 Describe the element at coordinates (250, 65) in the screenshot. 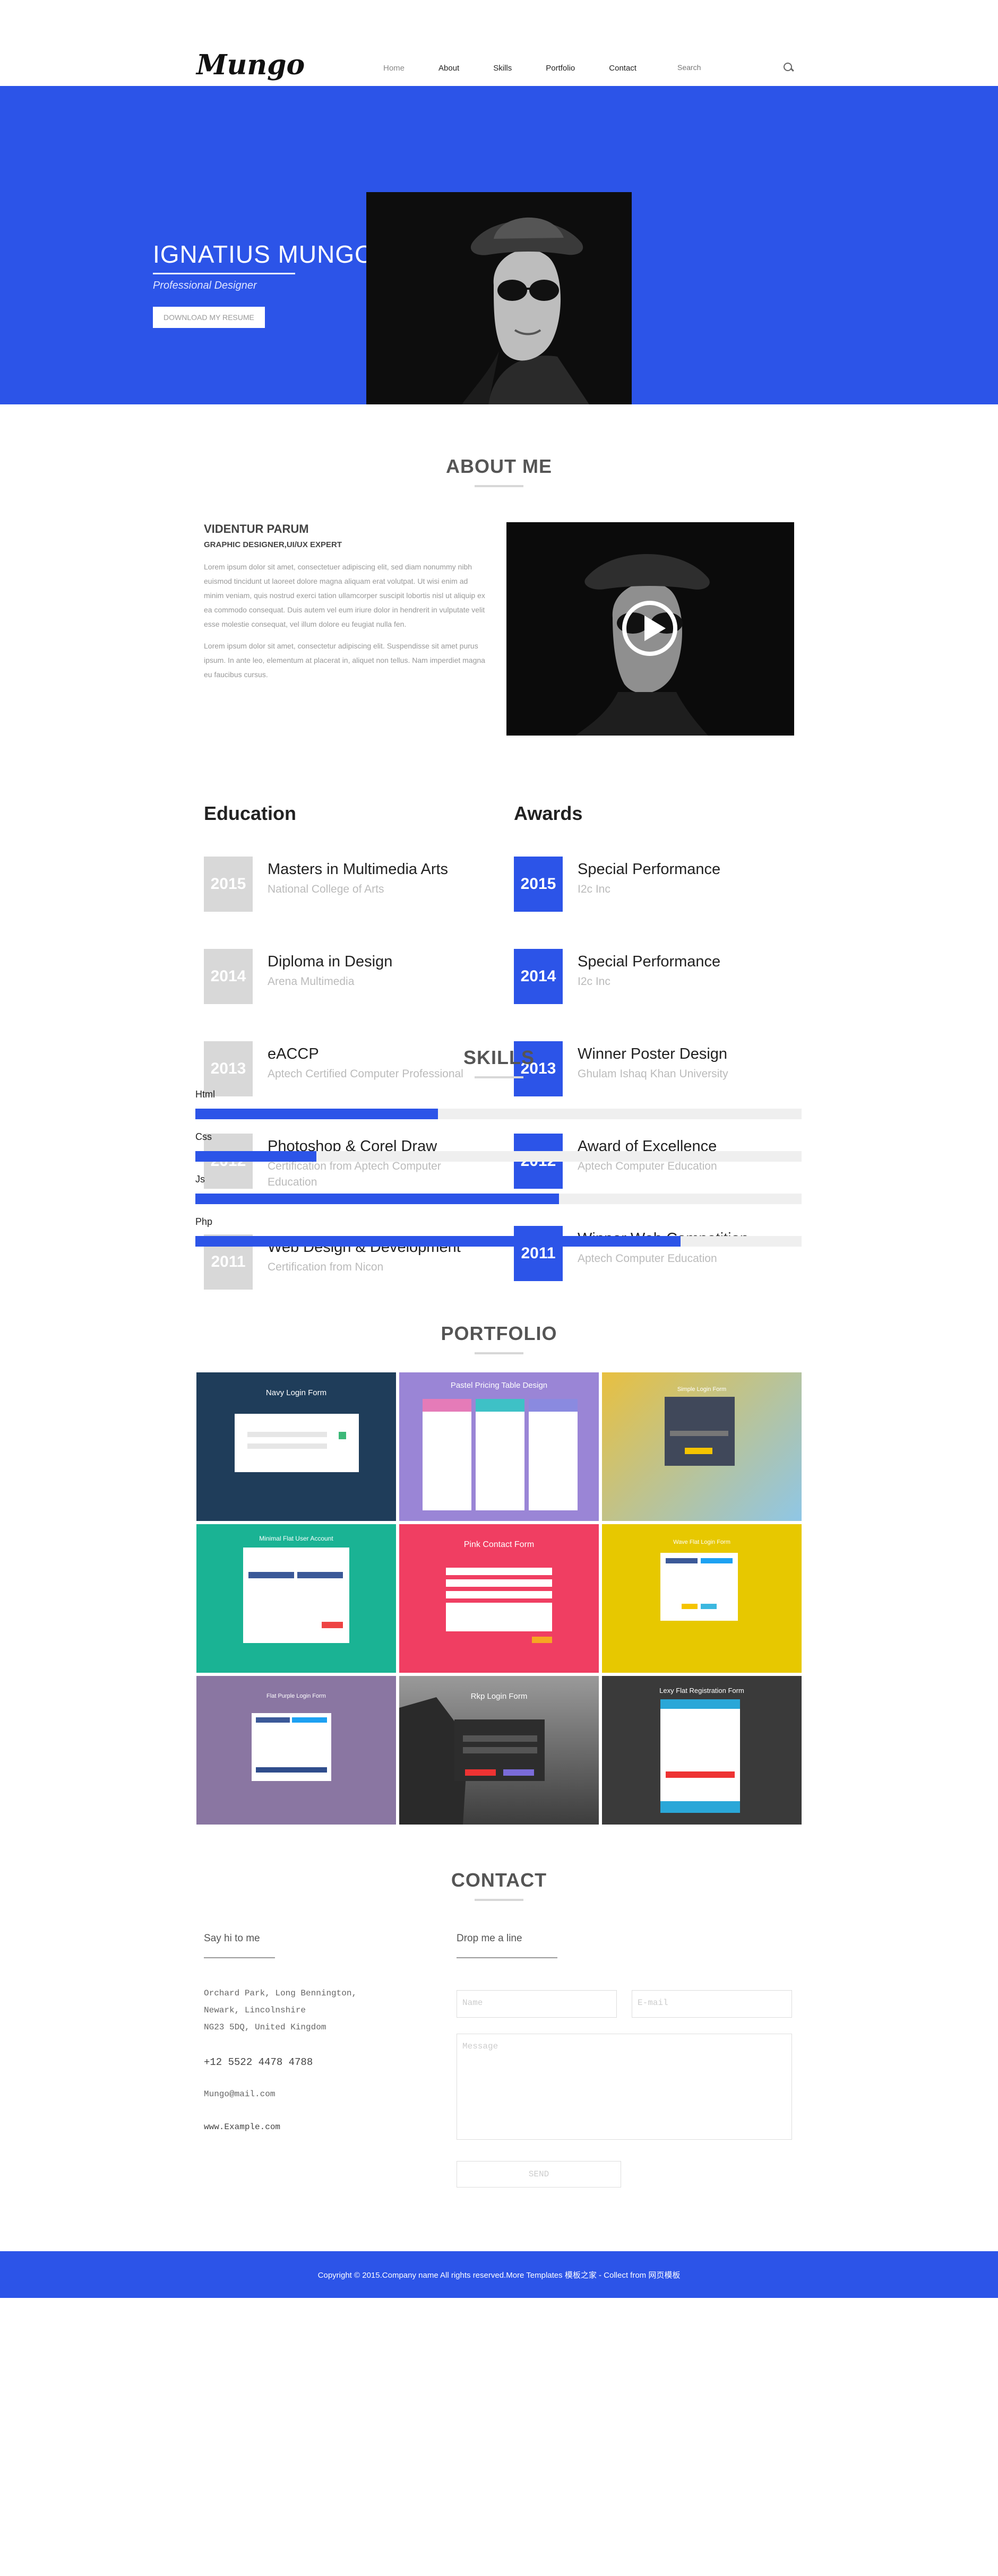

I see `site-logo: Mungo` at that location.